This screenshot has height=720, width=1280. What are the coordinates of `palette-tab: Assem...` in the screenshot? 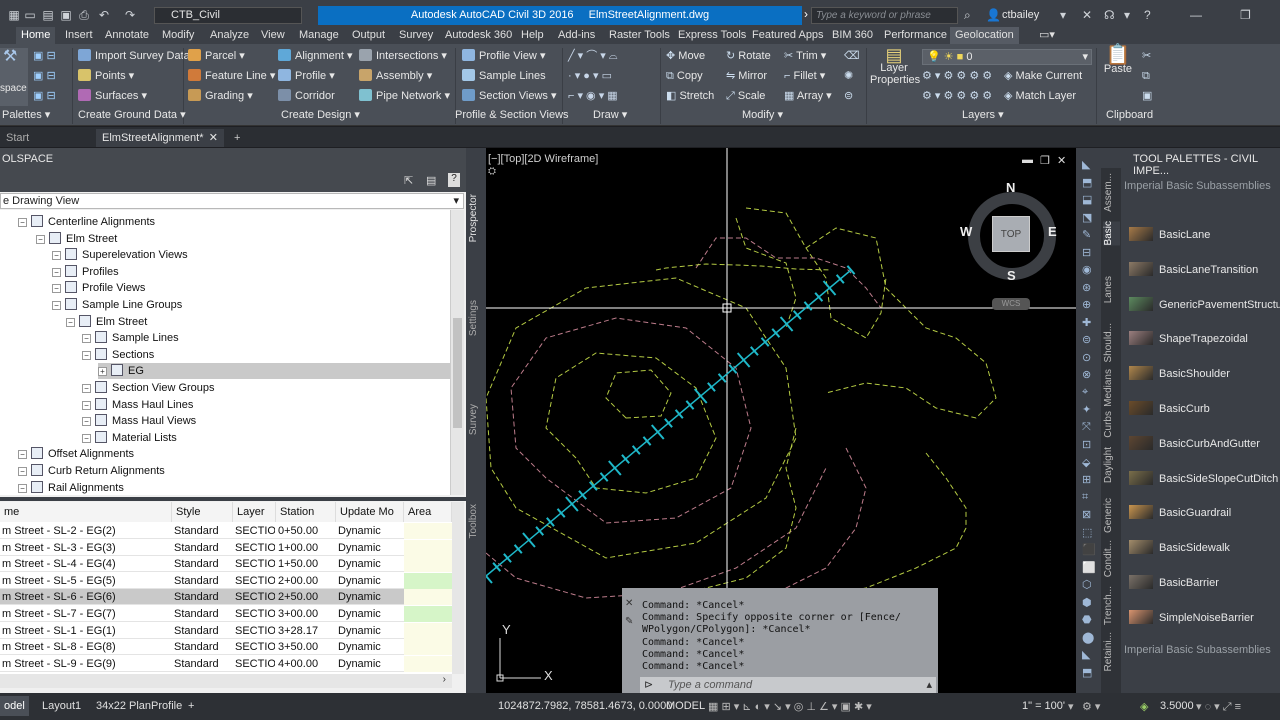 It's located at (1111, 192).